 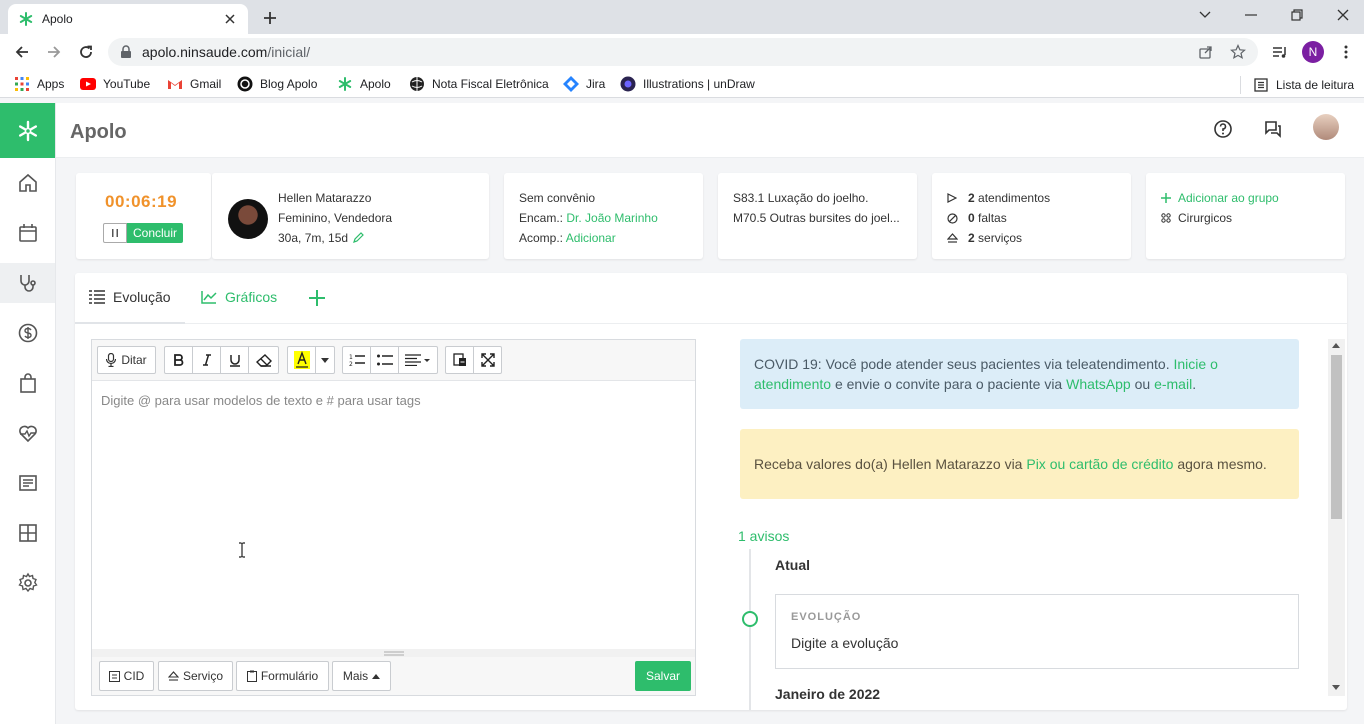 What do you see at coordinates (27, 483) in the screenshot?
I see `document-icon` at bounding box center [27, 483].